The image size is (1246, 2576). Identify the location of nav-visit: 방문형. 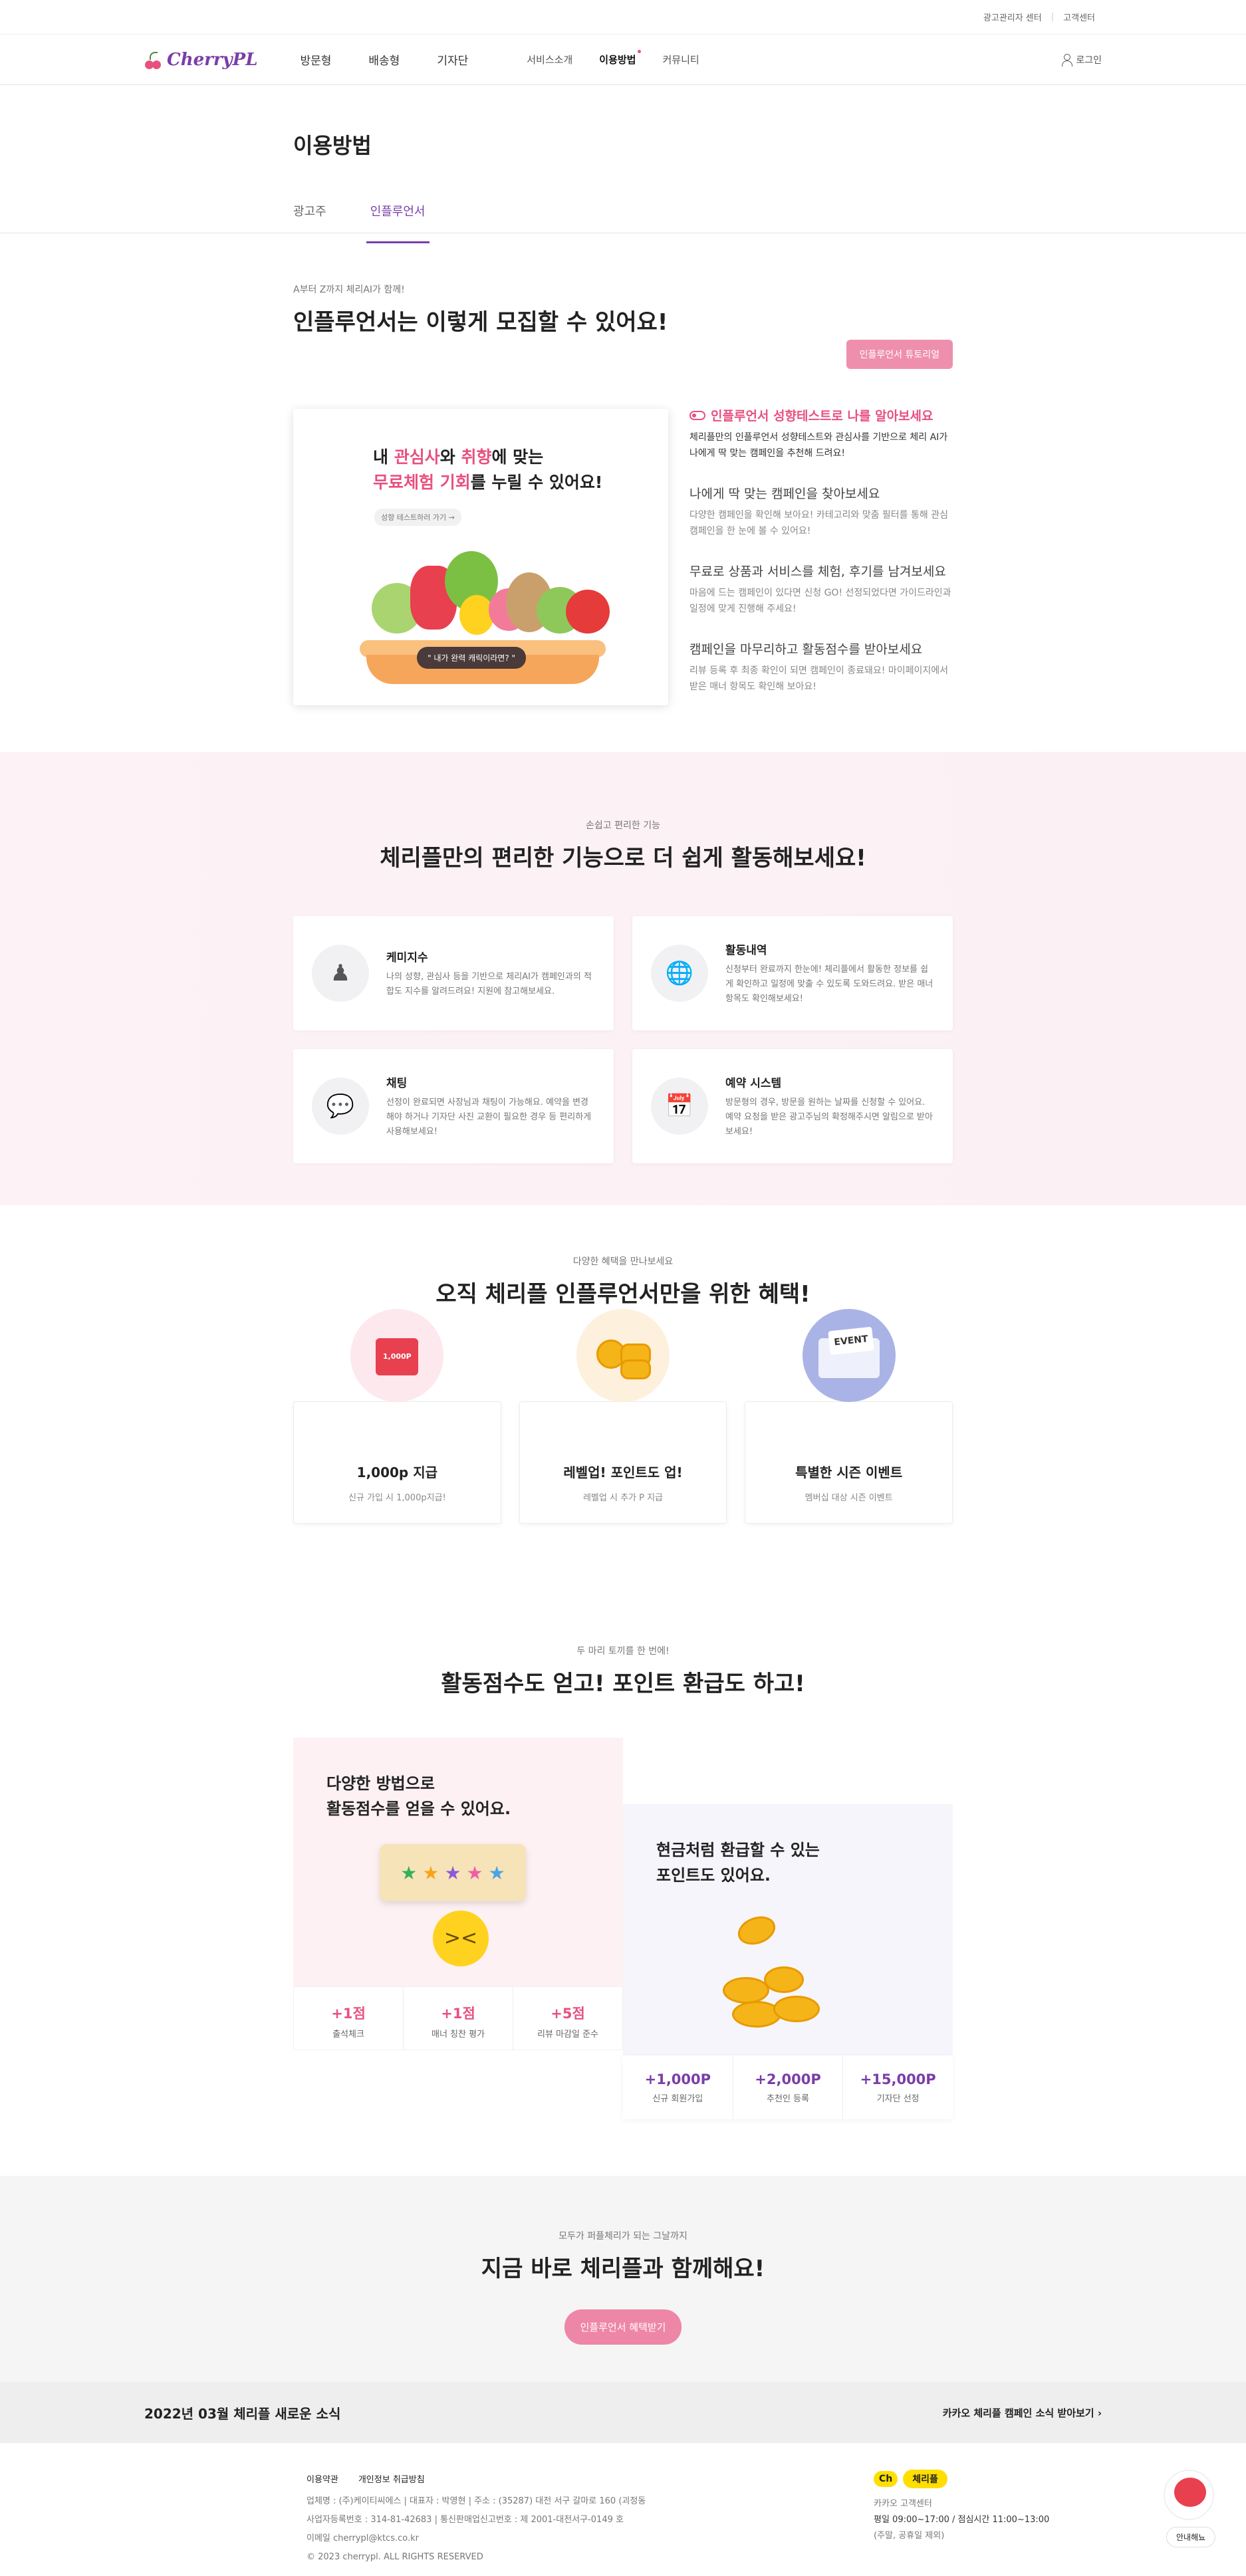
(315, 59).